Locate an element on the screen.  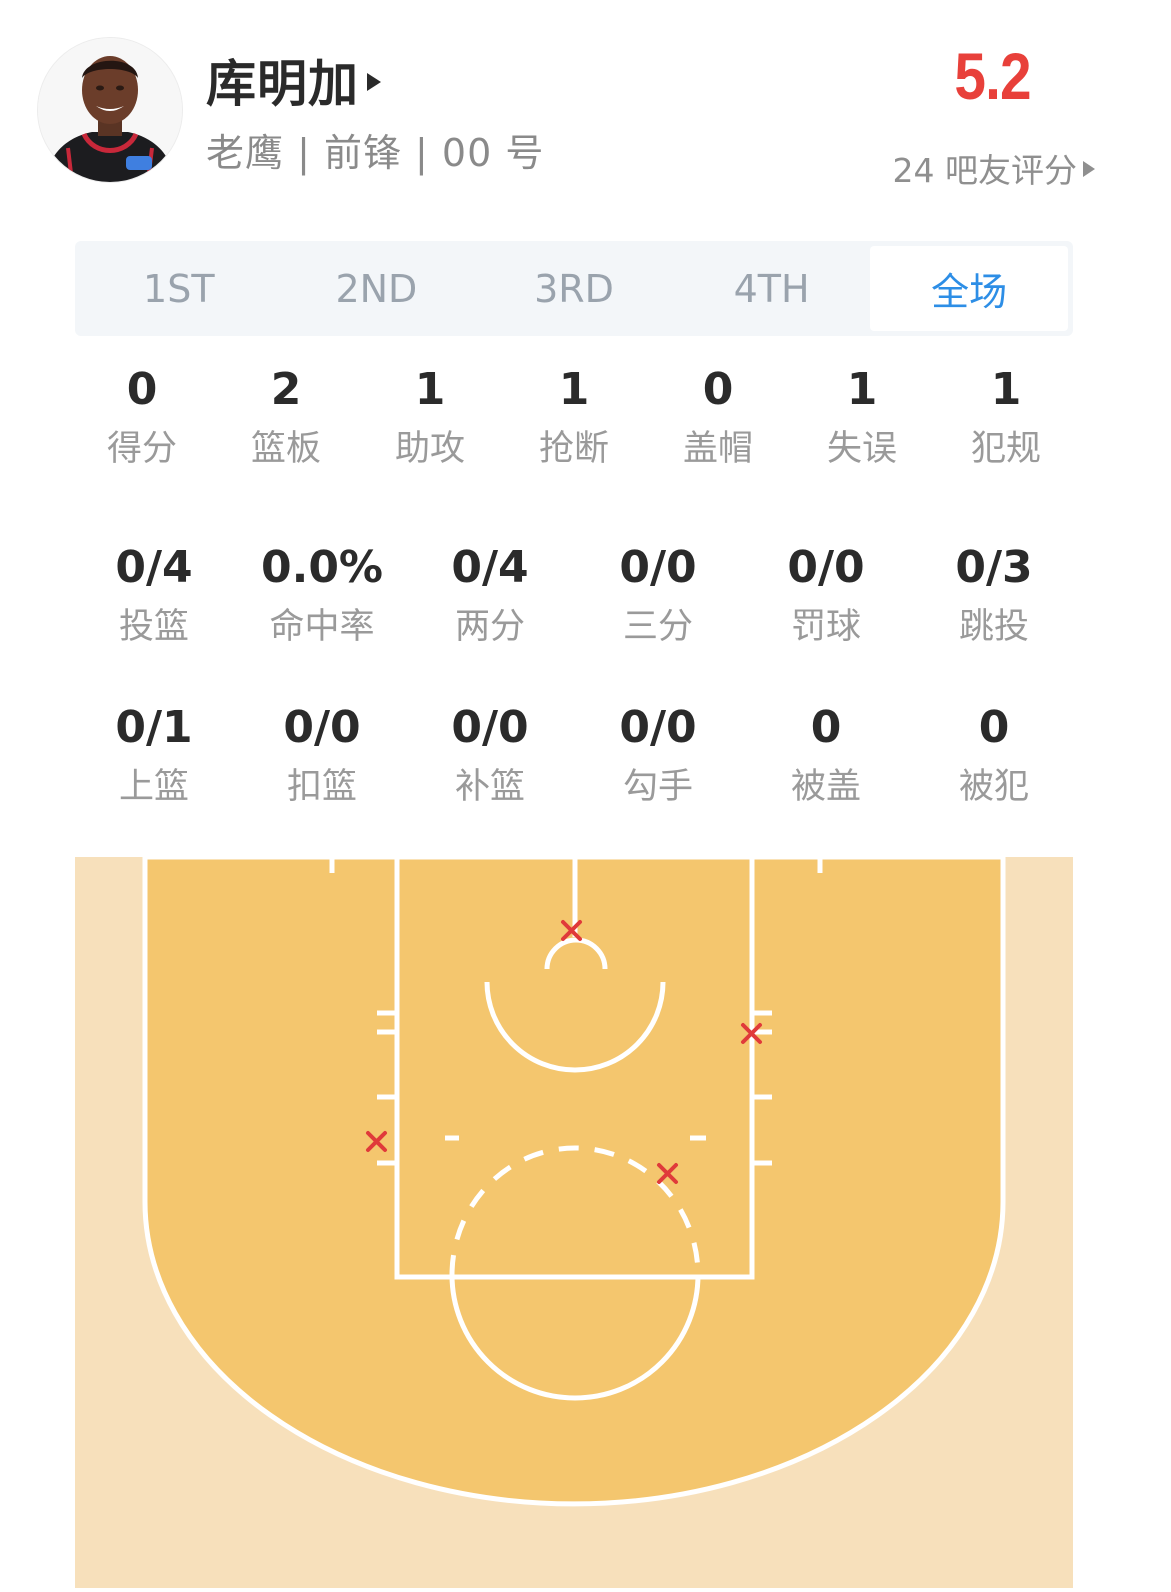
player-portrait-image is located at coordinates (110, 110).